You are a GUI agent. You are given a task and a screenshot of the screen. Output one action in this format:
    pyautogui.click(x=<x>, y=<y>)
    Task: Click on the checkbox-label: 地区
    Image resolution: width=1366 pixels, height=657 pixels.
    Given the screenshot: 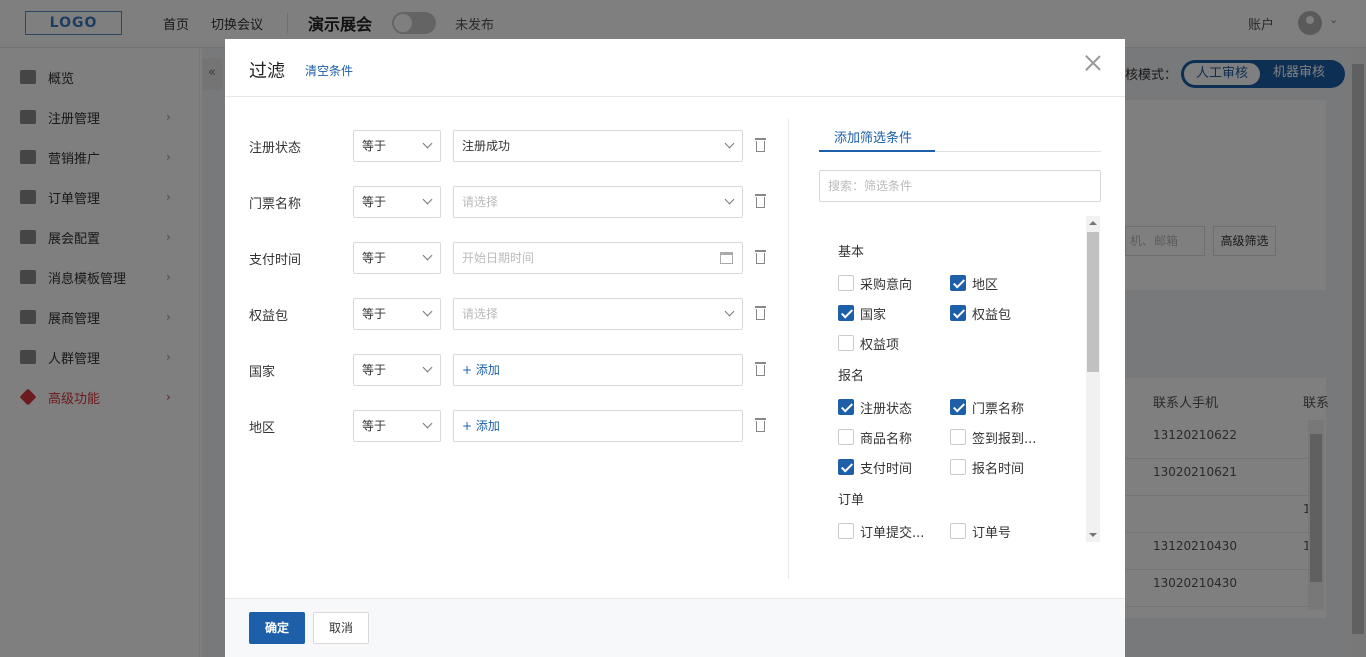 What is the action you would take?
    pyautogui.click(x=985, y=285)
    